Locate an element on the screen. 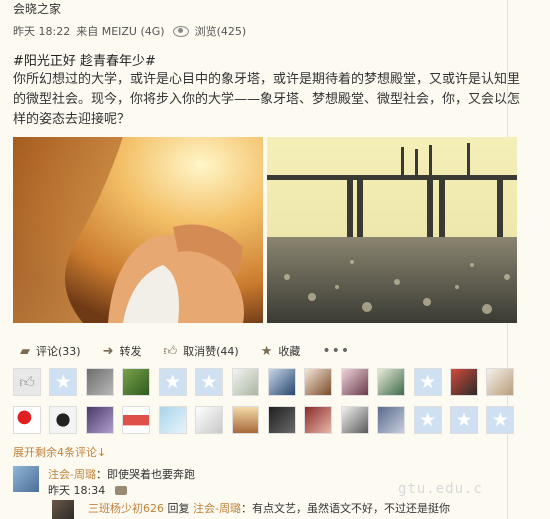  favorite-button: ★ 收藏 is located at coordinates (281, 351).